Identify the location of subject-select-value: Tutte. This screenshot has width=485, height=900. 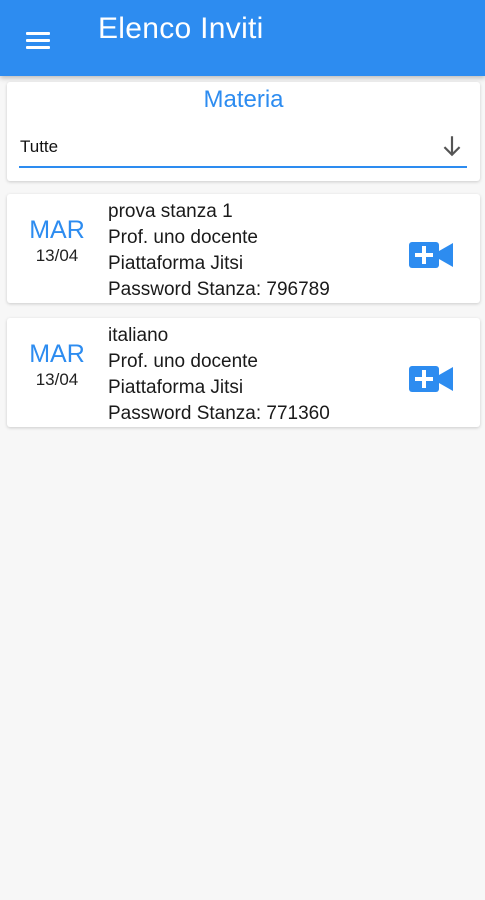
(39, 146).